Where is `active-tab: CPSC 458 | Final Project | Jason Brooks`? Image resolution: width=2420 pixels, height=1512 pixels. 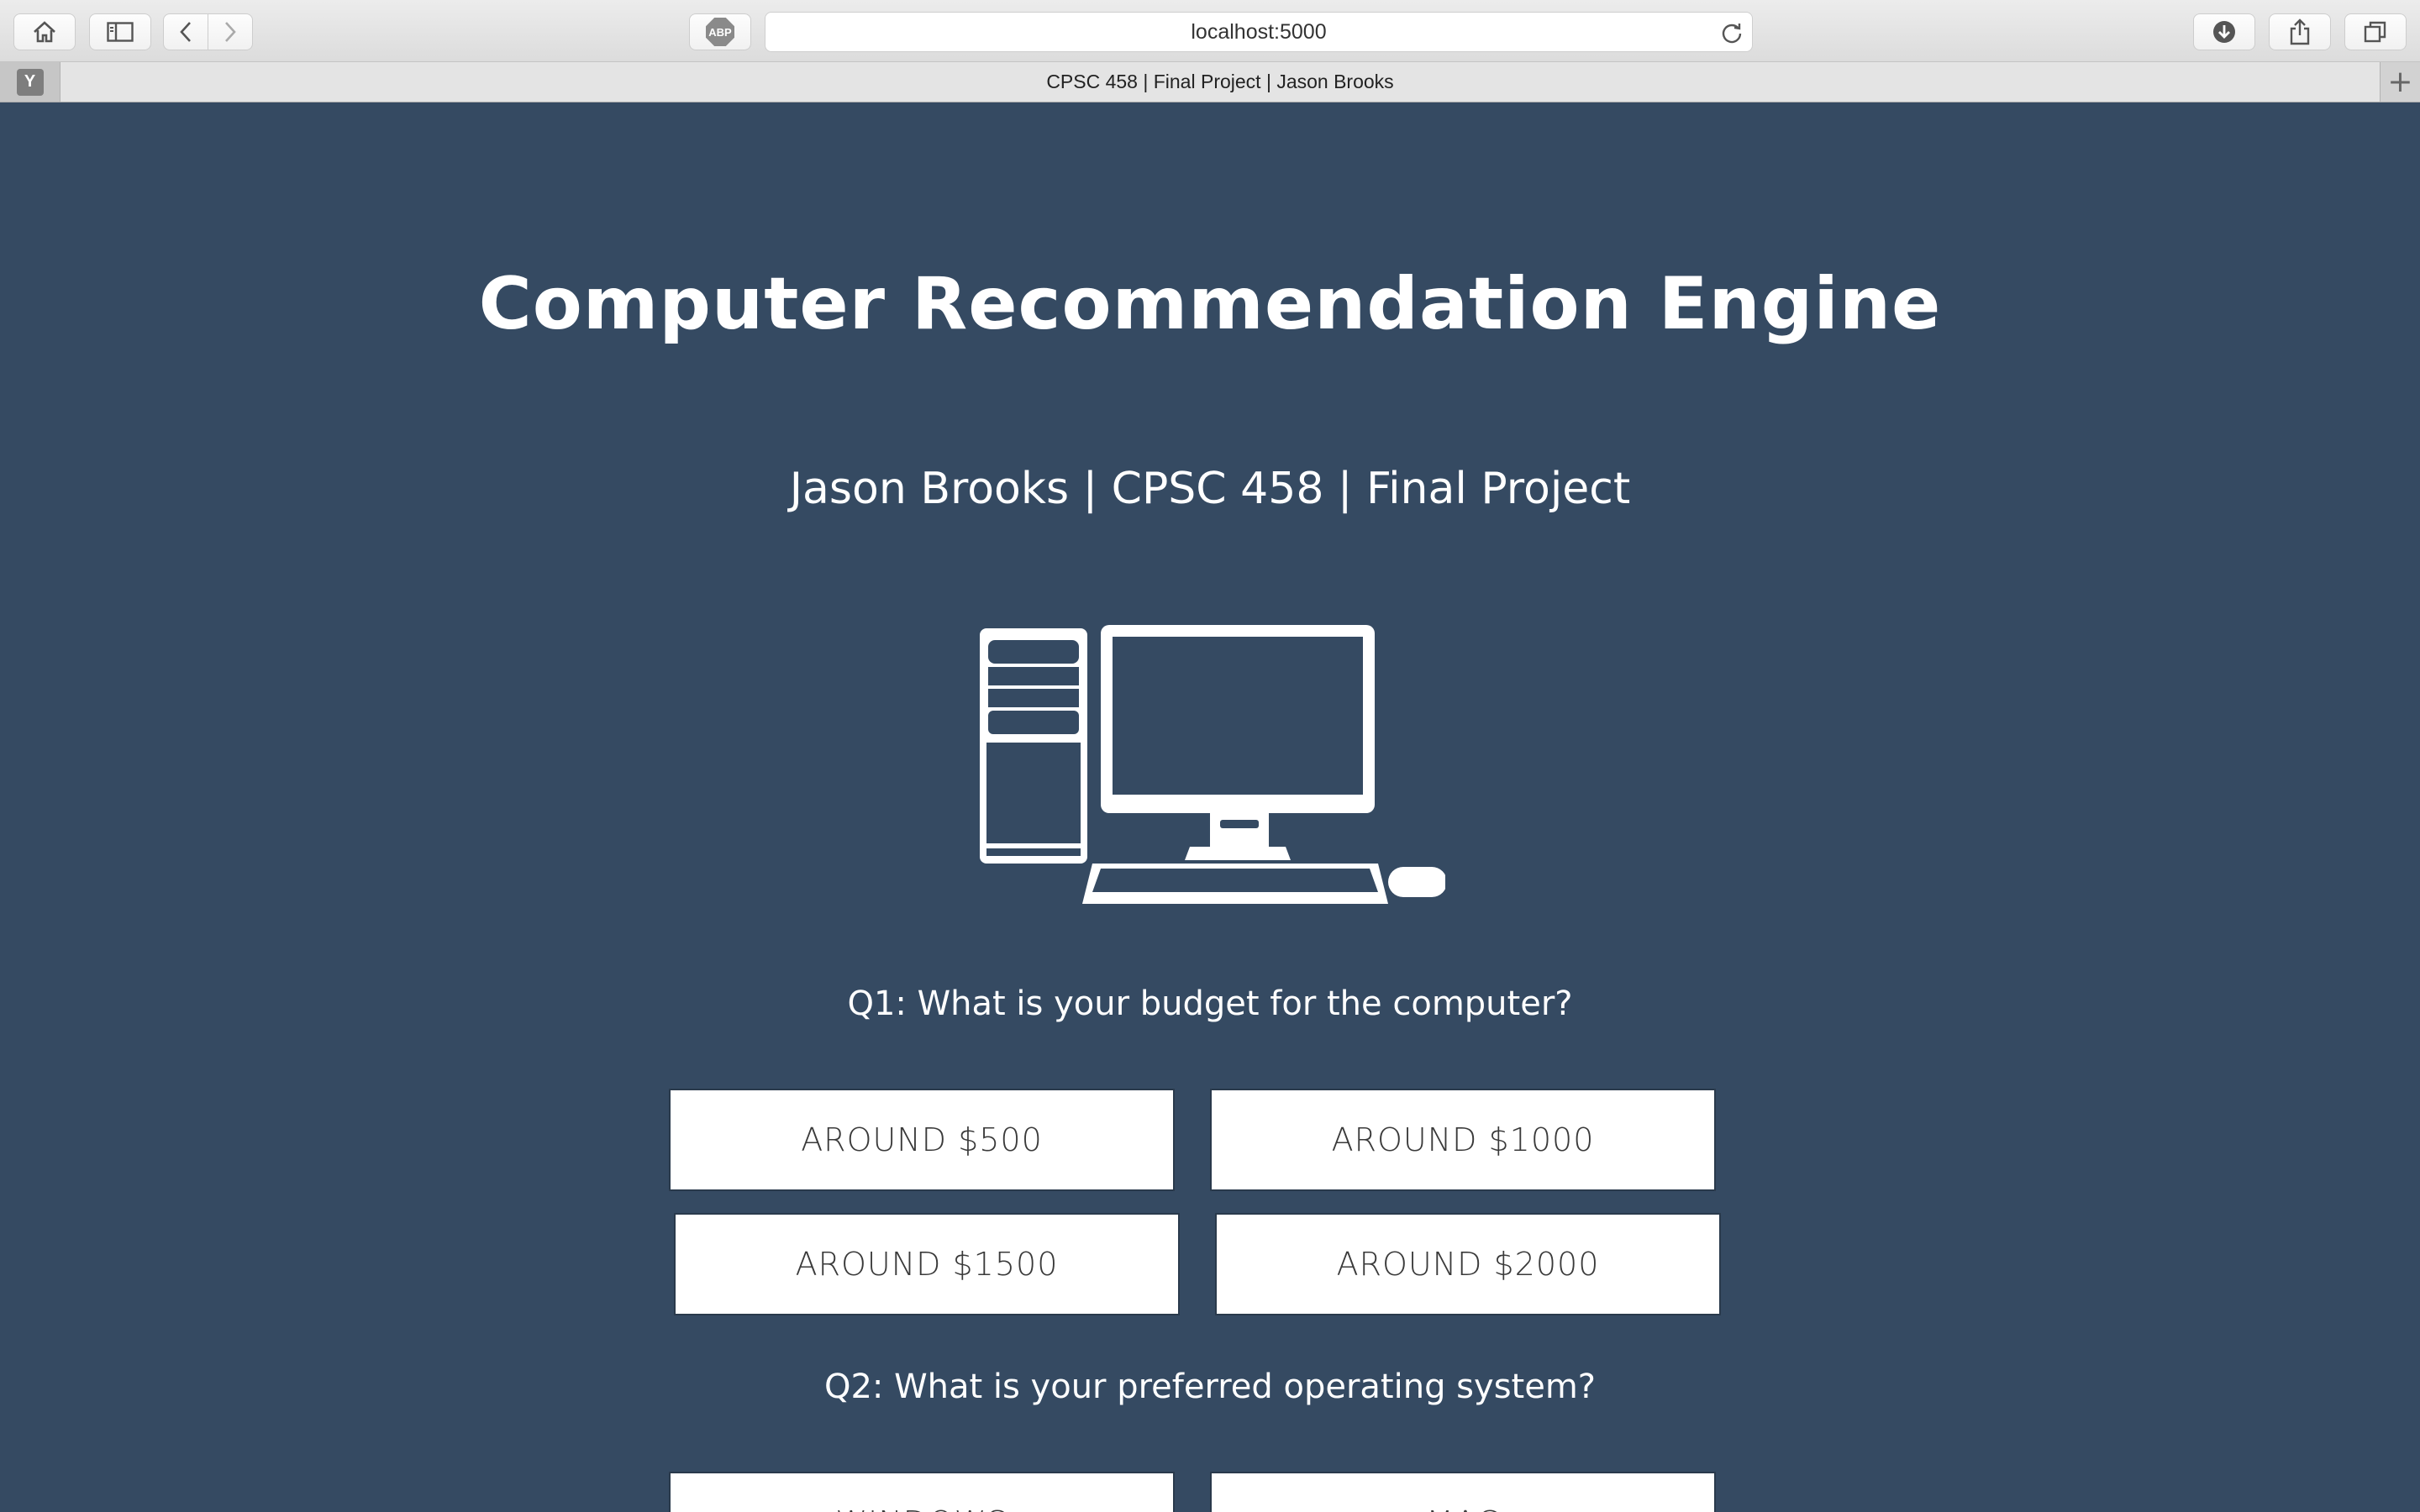 active-tab: CPSC 458 | Final Project | Jason Brooks is located at coordinates (1220, 82).